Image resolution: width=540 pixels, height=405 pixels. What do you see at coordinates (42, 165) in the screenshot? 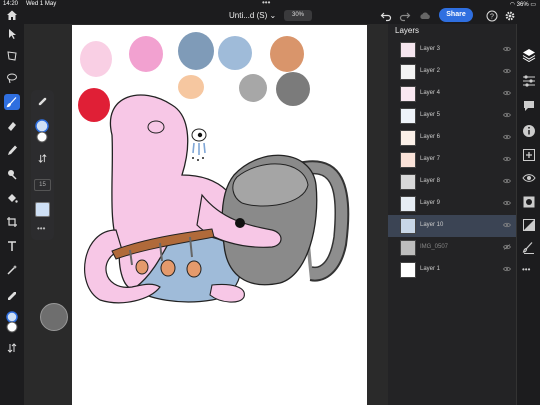
I see `brush-options-panel: 15 •••` at bounding box center [42, 165].